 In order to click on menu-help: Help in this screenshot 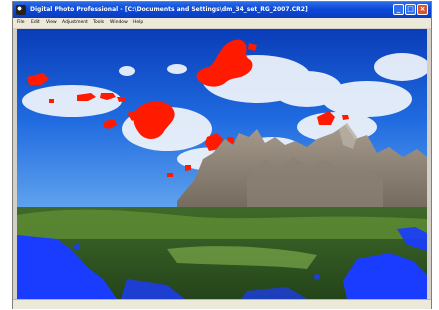, I will do `click(138, 23)`.